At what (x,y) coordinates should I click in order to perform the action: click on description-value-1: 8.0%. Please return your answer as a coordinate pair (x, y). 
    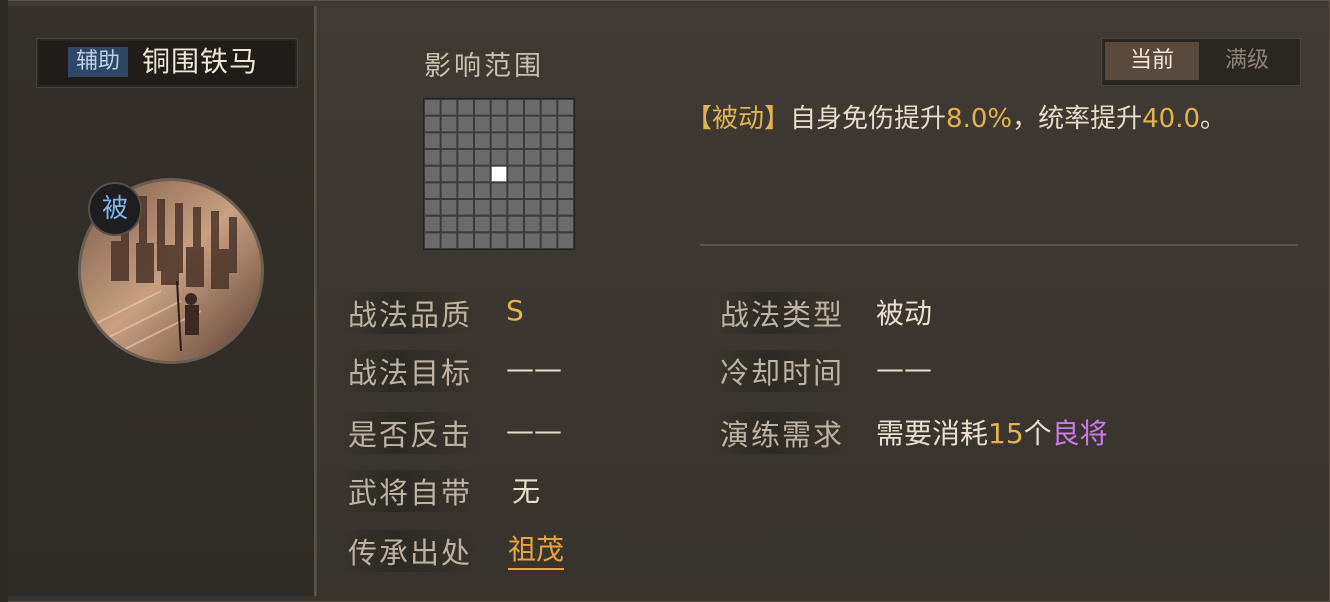
    Looking at the image, I should click on (979, 119).